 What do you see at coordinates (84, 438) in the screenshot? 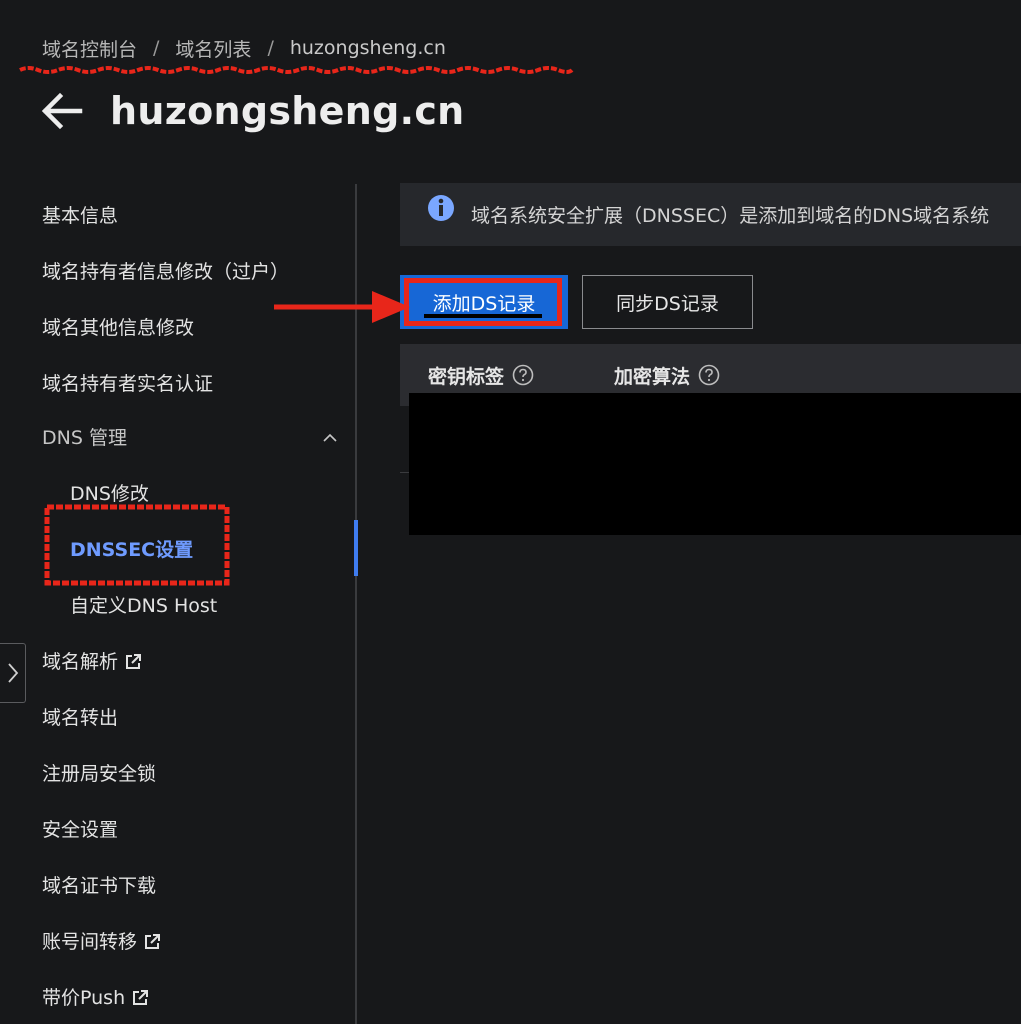
I see `sidebar-group-label: DNS 管理` at bounding box center [84, 438].